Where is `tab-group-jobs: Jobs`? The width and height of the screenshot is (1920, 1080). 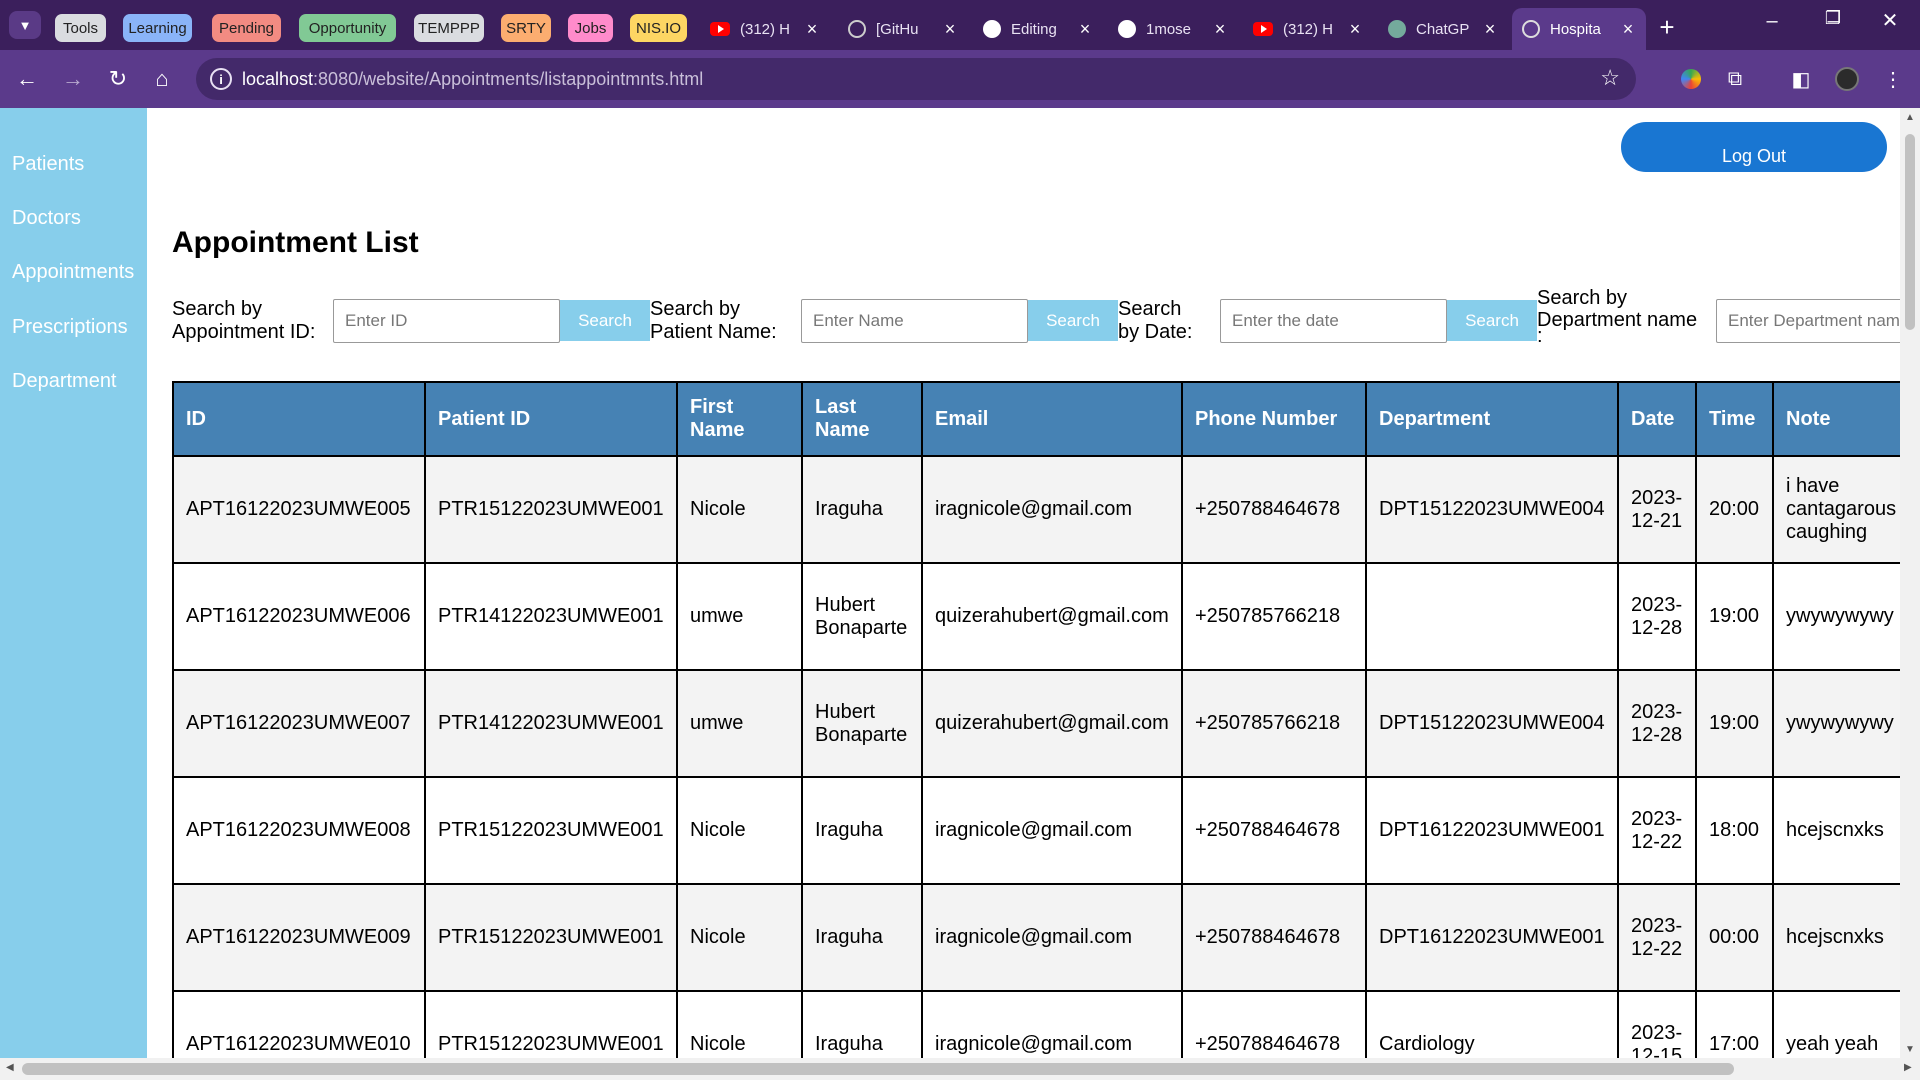 tab-group-jobs: Jobs is located at coordinates (590, 28).